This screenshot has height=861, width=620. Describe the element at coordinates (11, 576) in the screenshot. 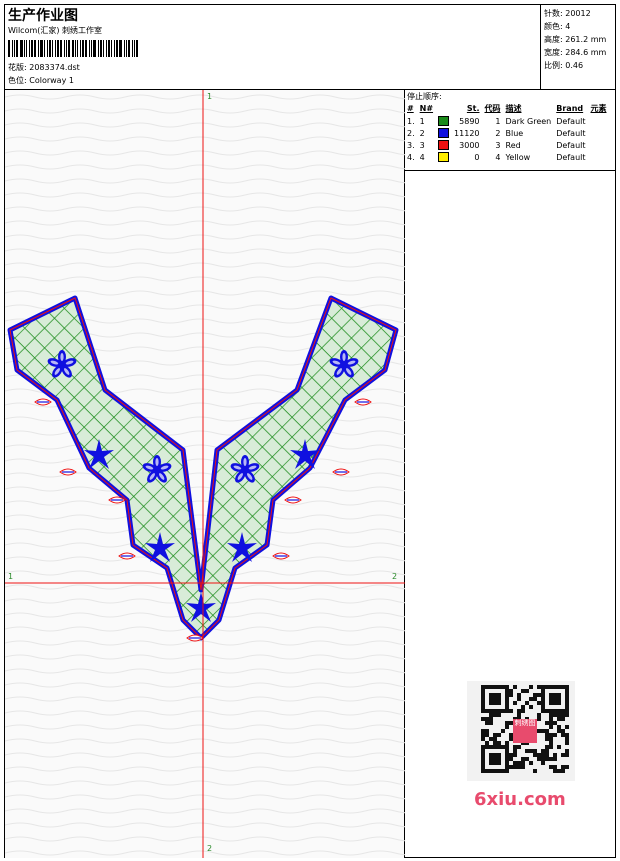

I see `axis-label-left: 1` at that location.